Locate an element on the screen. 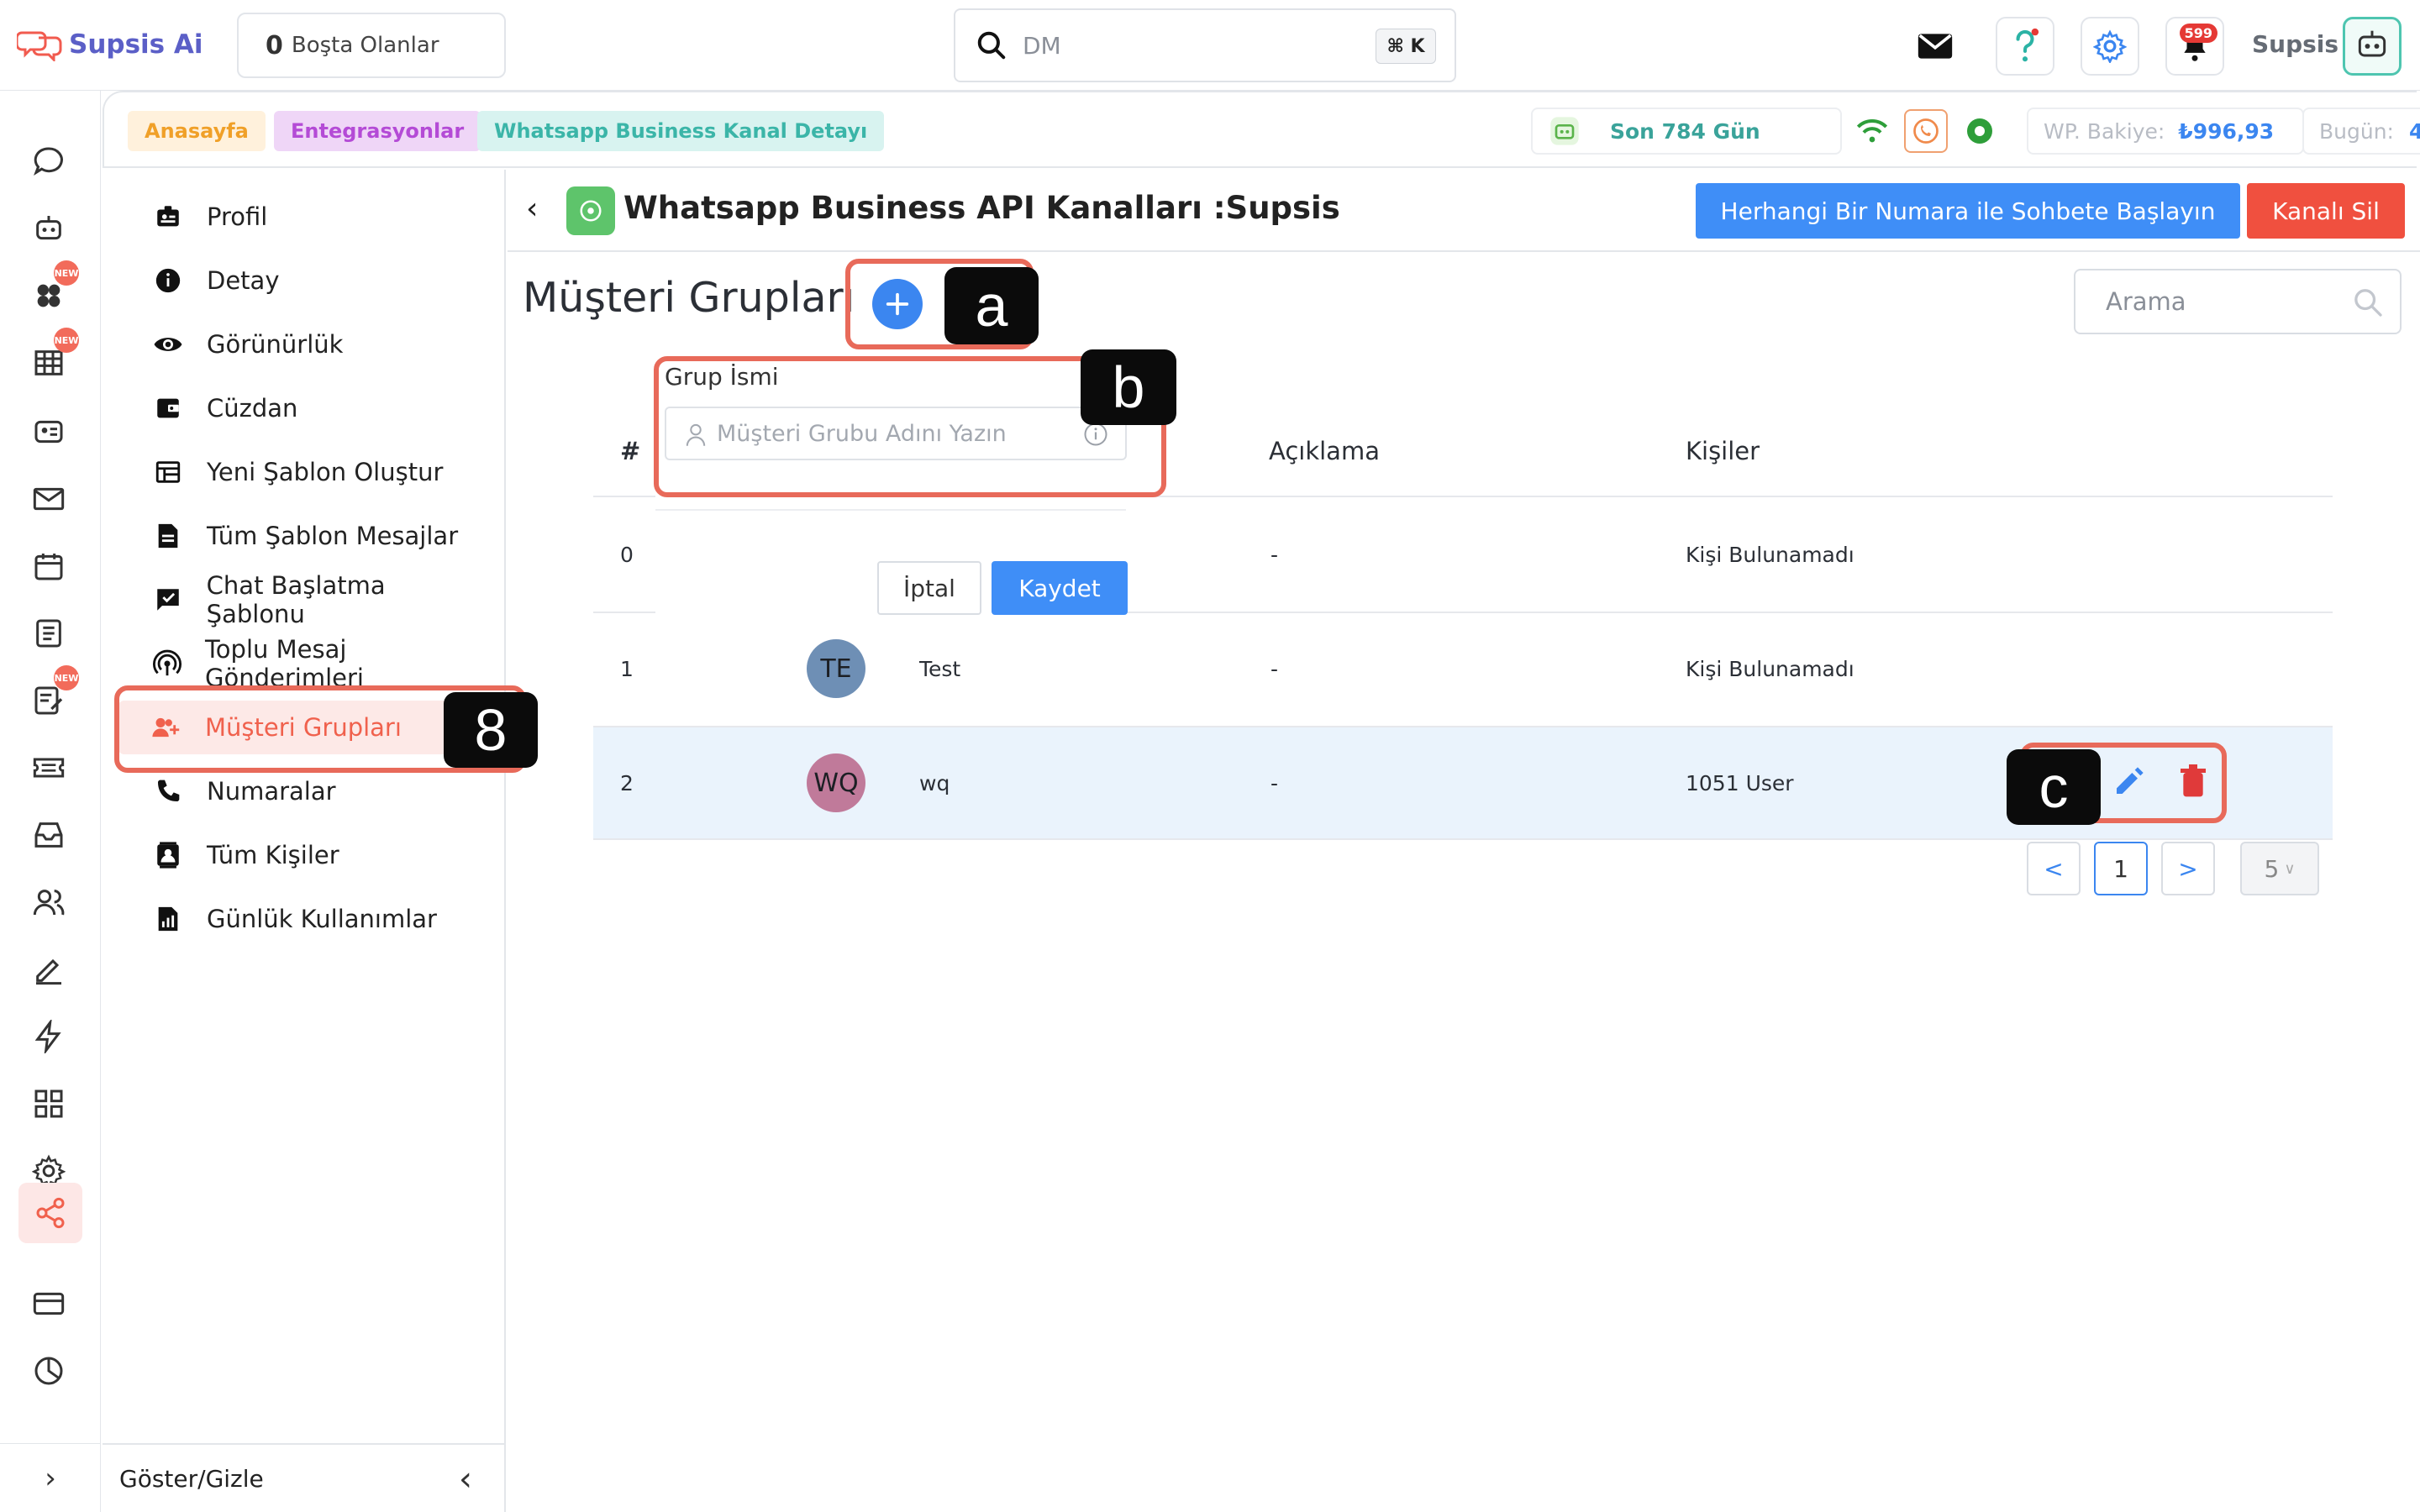  settings-button is located at coordinates (2110, 46).